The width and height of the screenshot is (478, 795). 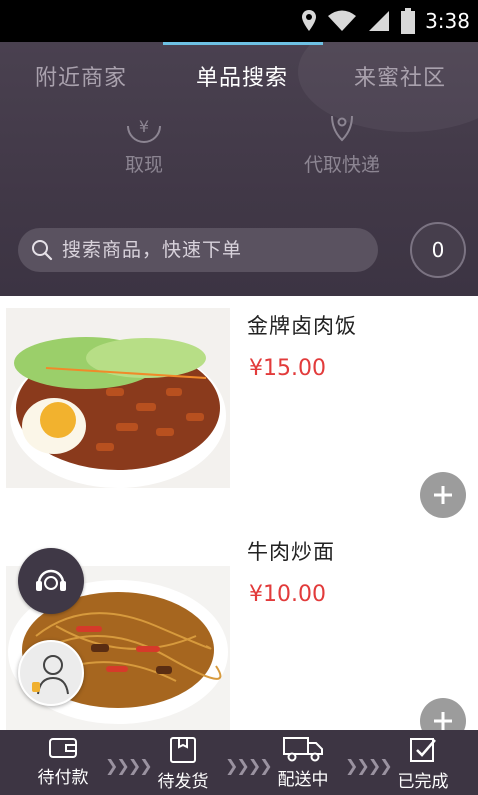 What do you see at coordinates (81, 76) in the screenshot?
I see `tab-nearby-merchants: 附近商家` at bounding box center [81, 76].